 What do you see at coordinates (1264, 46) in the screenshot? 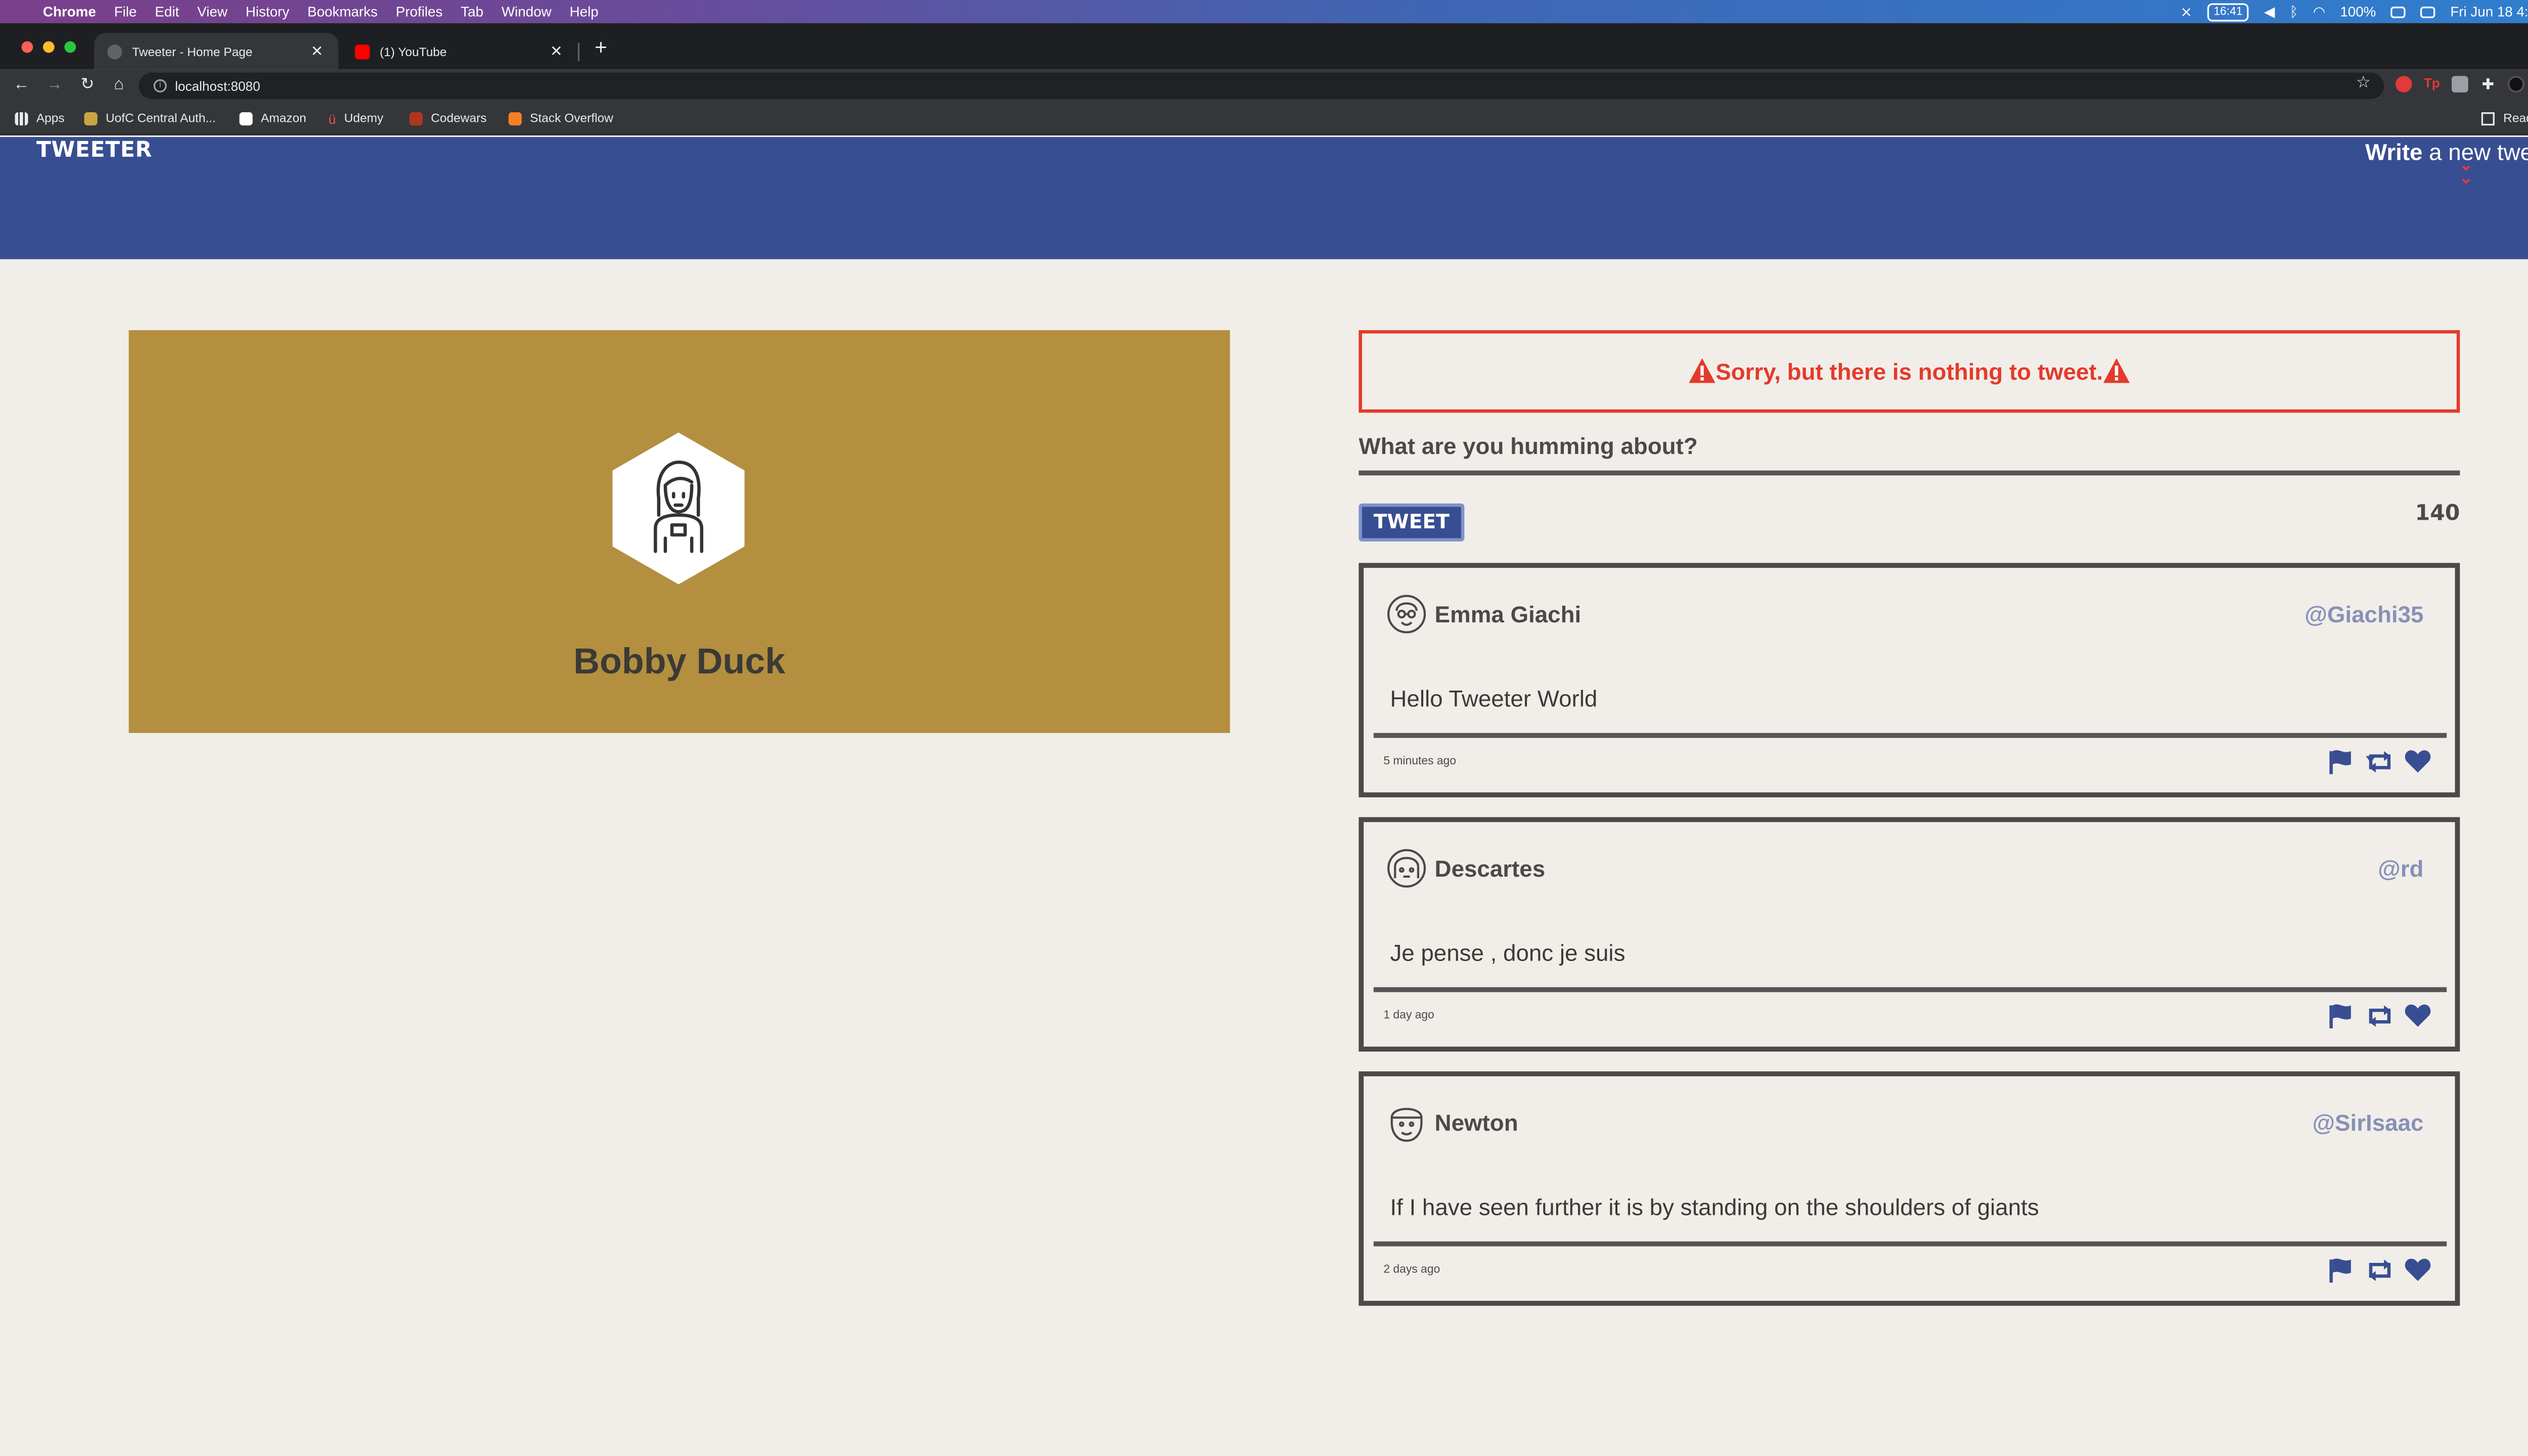
I see `tab-strip: Tweeter - Home Page ✕ (1) YouTube ✕ +` at bounding box center [1264, 46].